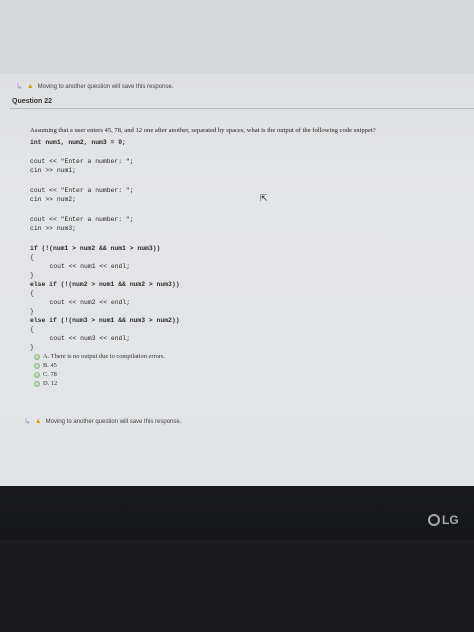 The width and height of the screenshot is (474, 632). What do you see at coordinates (84, 338) in the screenshot?
I see `code-line: cout << num3 << endl;` at bounding box center [84, 338].